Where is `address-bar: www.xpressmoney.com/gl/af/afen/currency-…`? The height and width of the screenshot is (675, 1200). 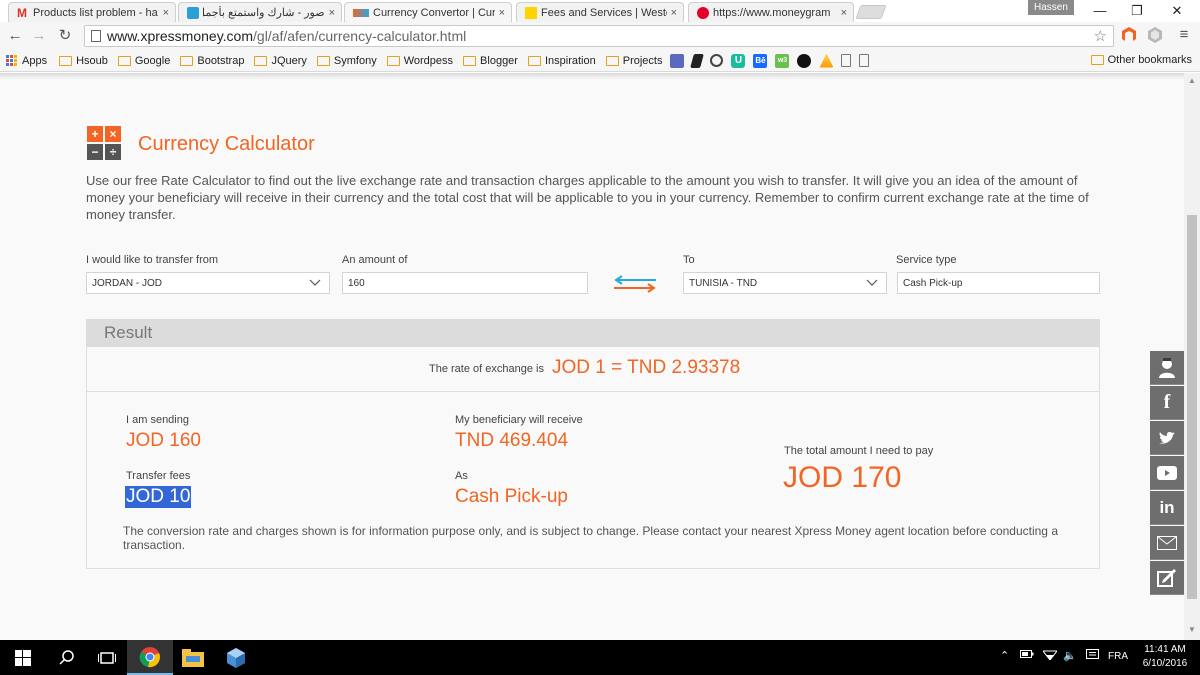 address-bar: www.xpressmoney.com/gl/af/afen/currency-… is located at coordinates (599, 36).